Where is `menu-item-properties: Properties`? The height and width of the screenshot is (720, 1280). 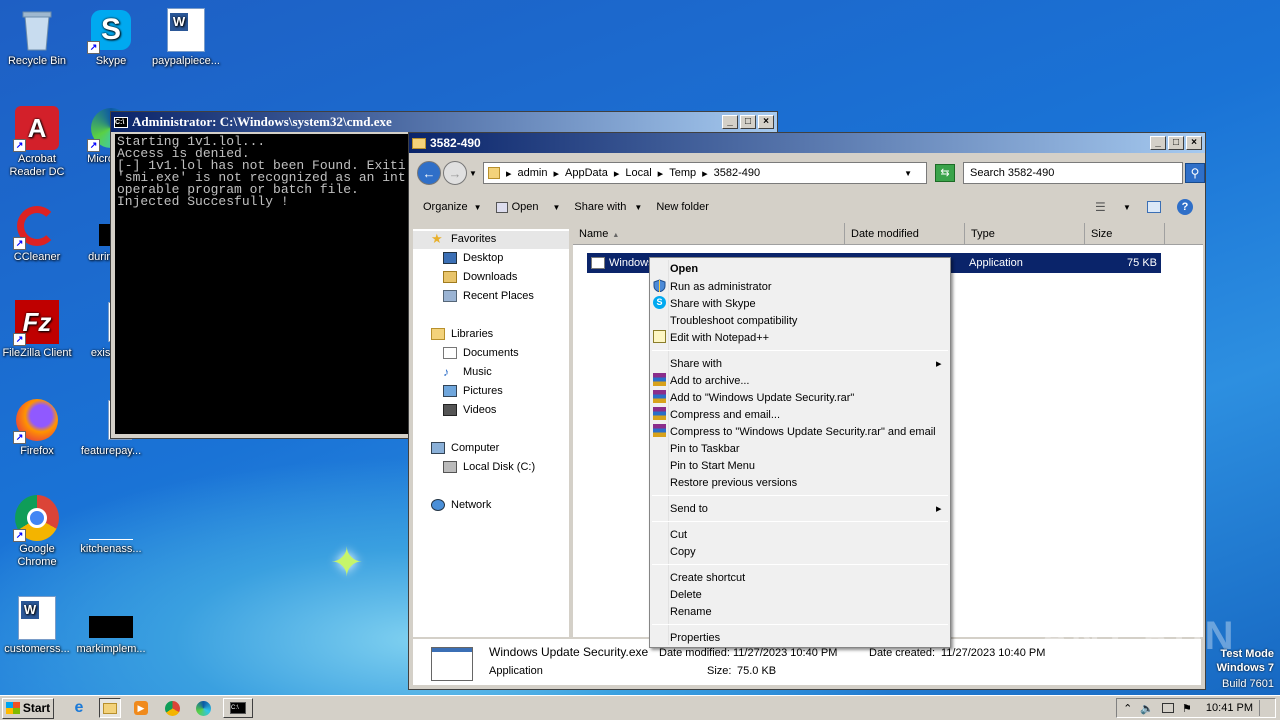
menu-item-properties: Properties is located at coordinates (695, 637).